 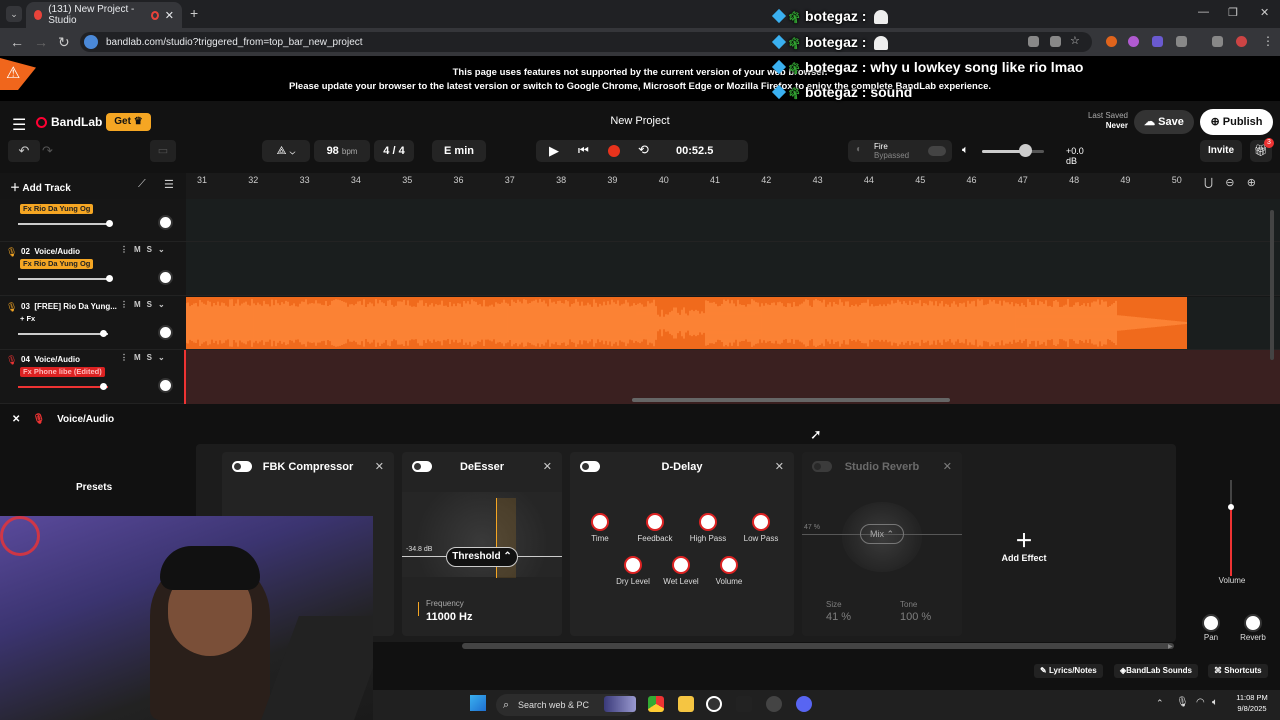 What do you see at coordinates (478, 703) in the screenshot?
I see `windows-start-icon` at bounding box center [478, 703].